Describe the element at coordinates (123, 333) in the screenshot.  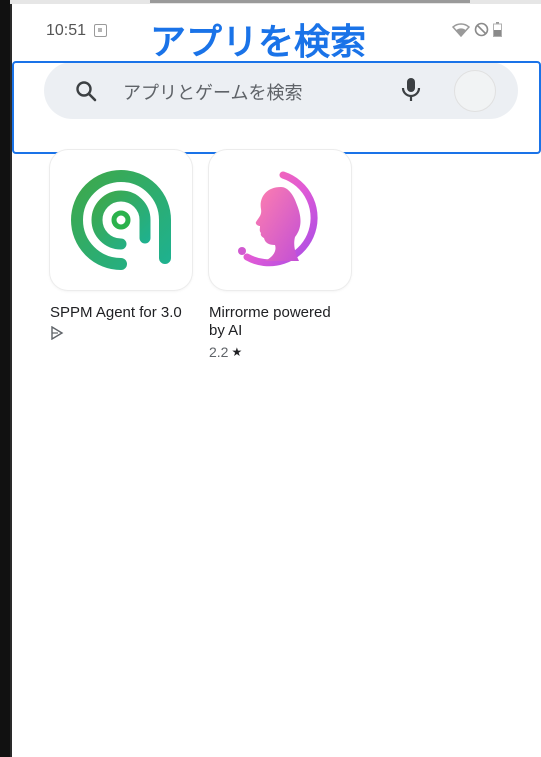
I see `app-meta` at that location.